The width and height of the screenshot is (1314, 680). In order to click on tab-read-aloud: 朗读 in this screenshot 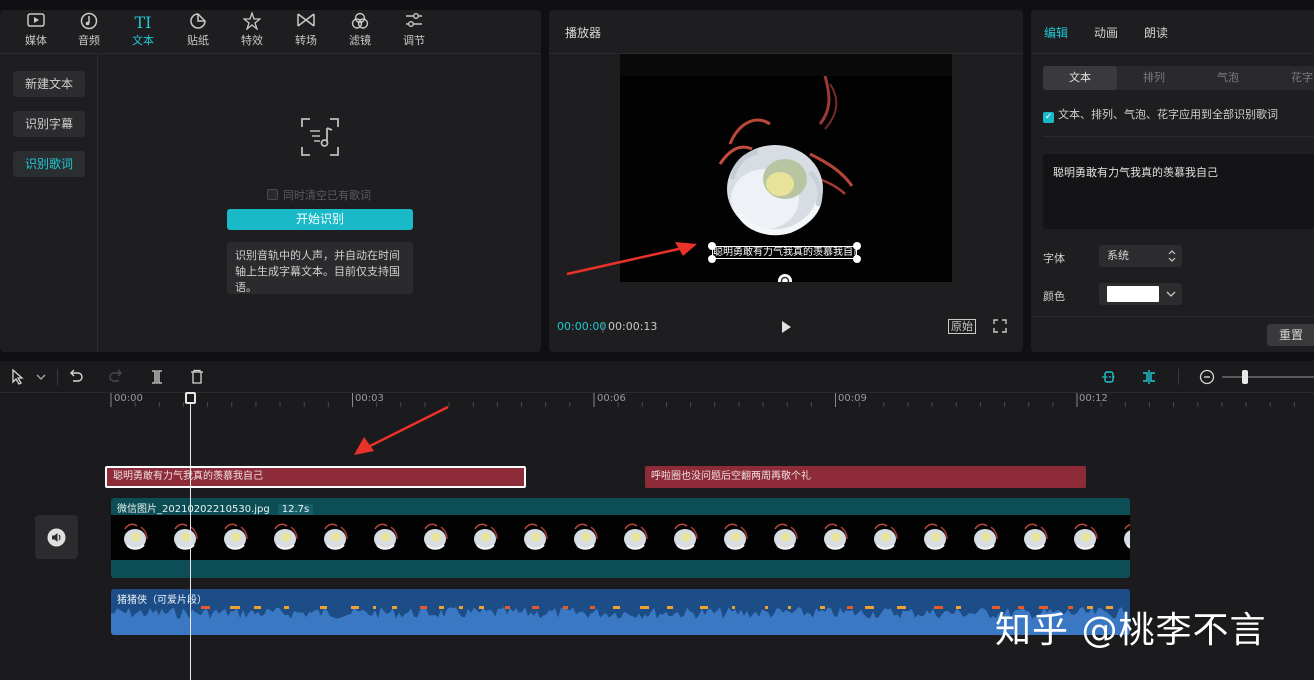, I will do `click(1156, 32)`.